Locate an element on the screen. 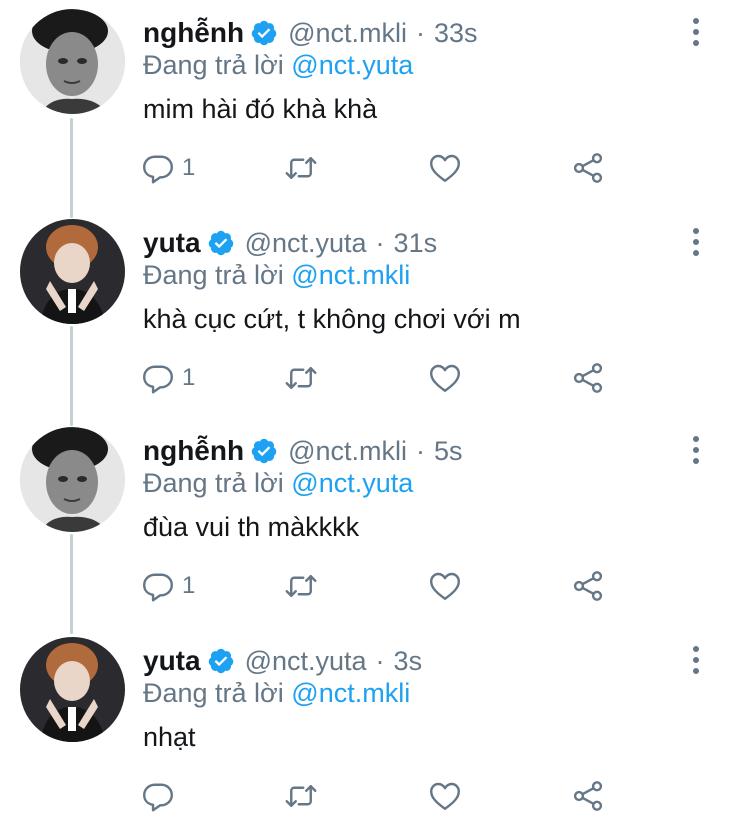  tweet-actions is located at coordinates (380, 796).